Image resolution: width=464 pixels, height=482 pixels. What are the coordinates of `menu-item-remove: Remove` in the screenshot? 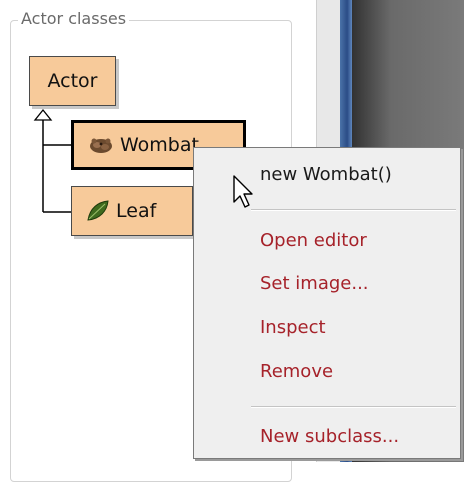 It's located at (296, 371).